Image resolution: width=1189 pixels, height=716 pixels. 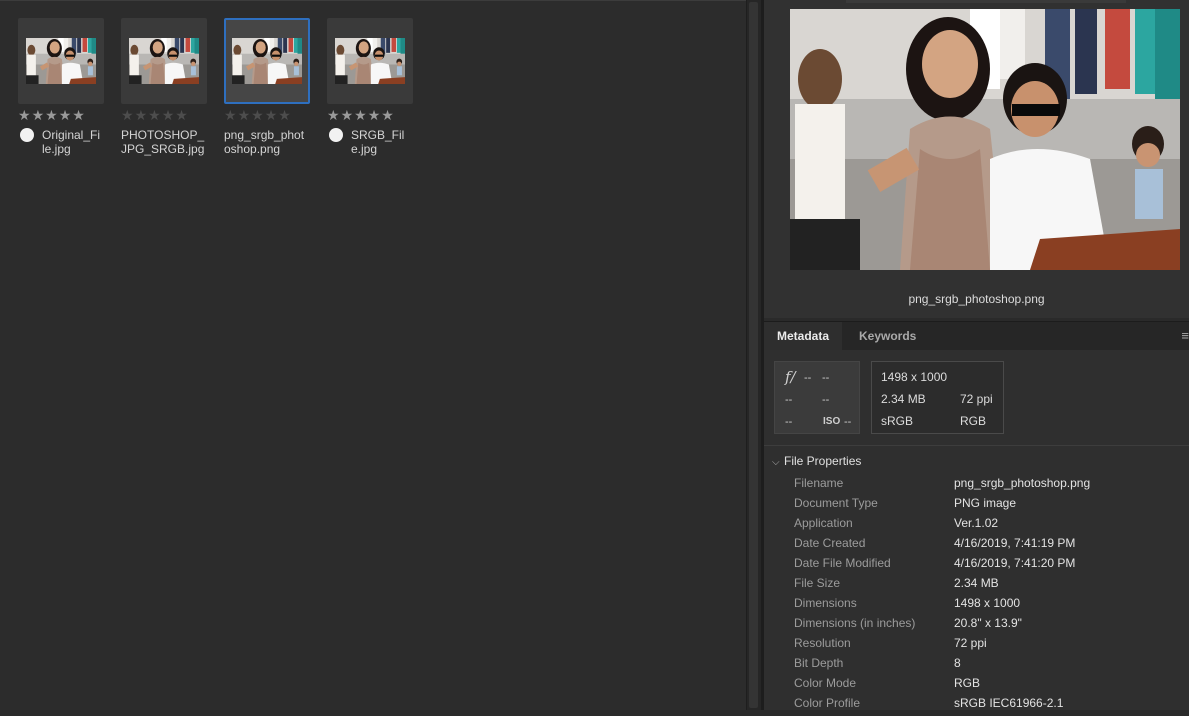 I want to click on property-row: Date File Modified 4/16/2019, 7:41:20 PM, so click(x=989, y=566).